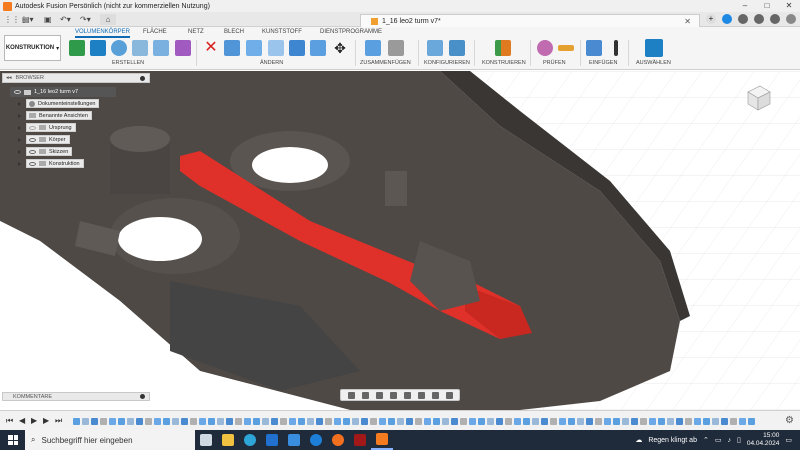 This screenshot has width=800, height=450. What do you see at coordinates (128, 63) in the screenshot?
I see `group-create: ERSTELLEN` at bounding box center [128, 63].